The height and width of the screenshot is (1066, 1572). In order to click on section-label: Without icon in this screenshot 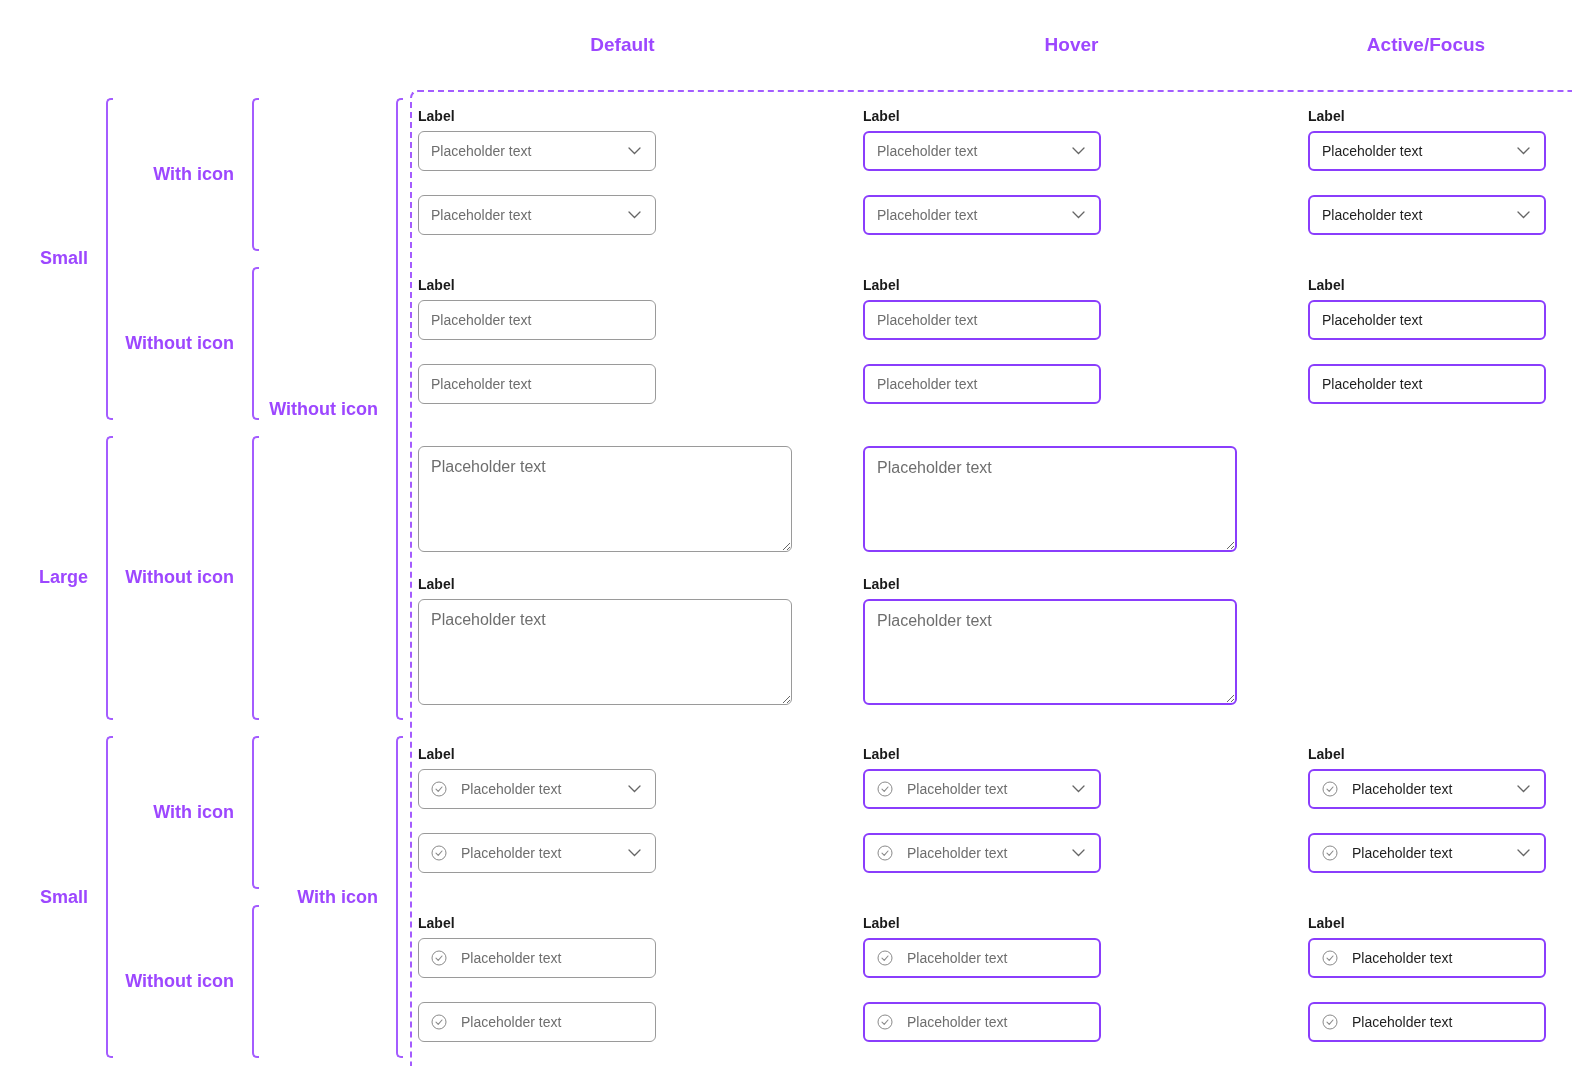, I will do `click(324, 409)`.